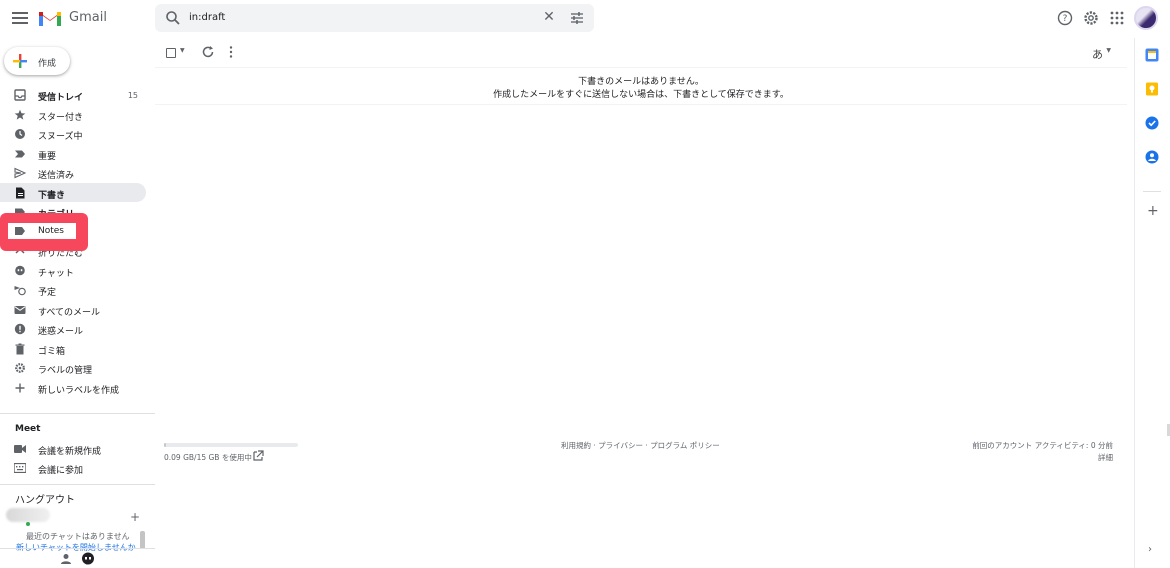 The image size is (1170, 568). I want to click on sidebar-item-label: 送信済み, so click(56, 176).